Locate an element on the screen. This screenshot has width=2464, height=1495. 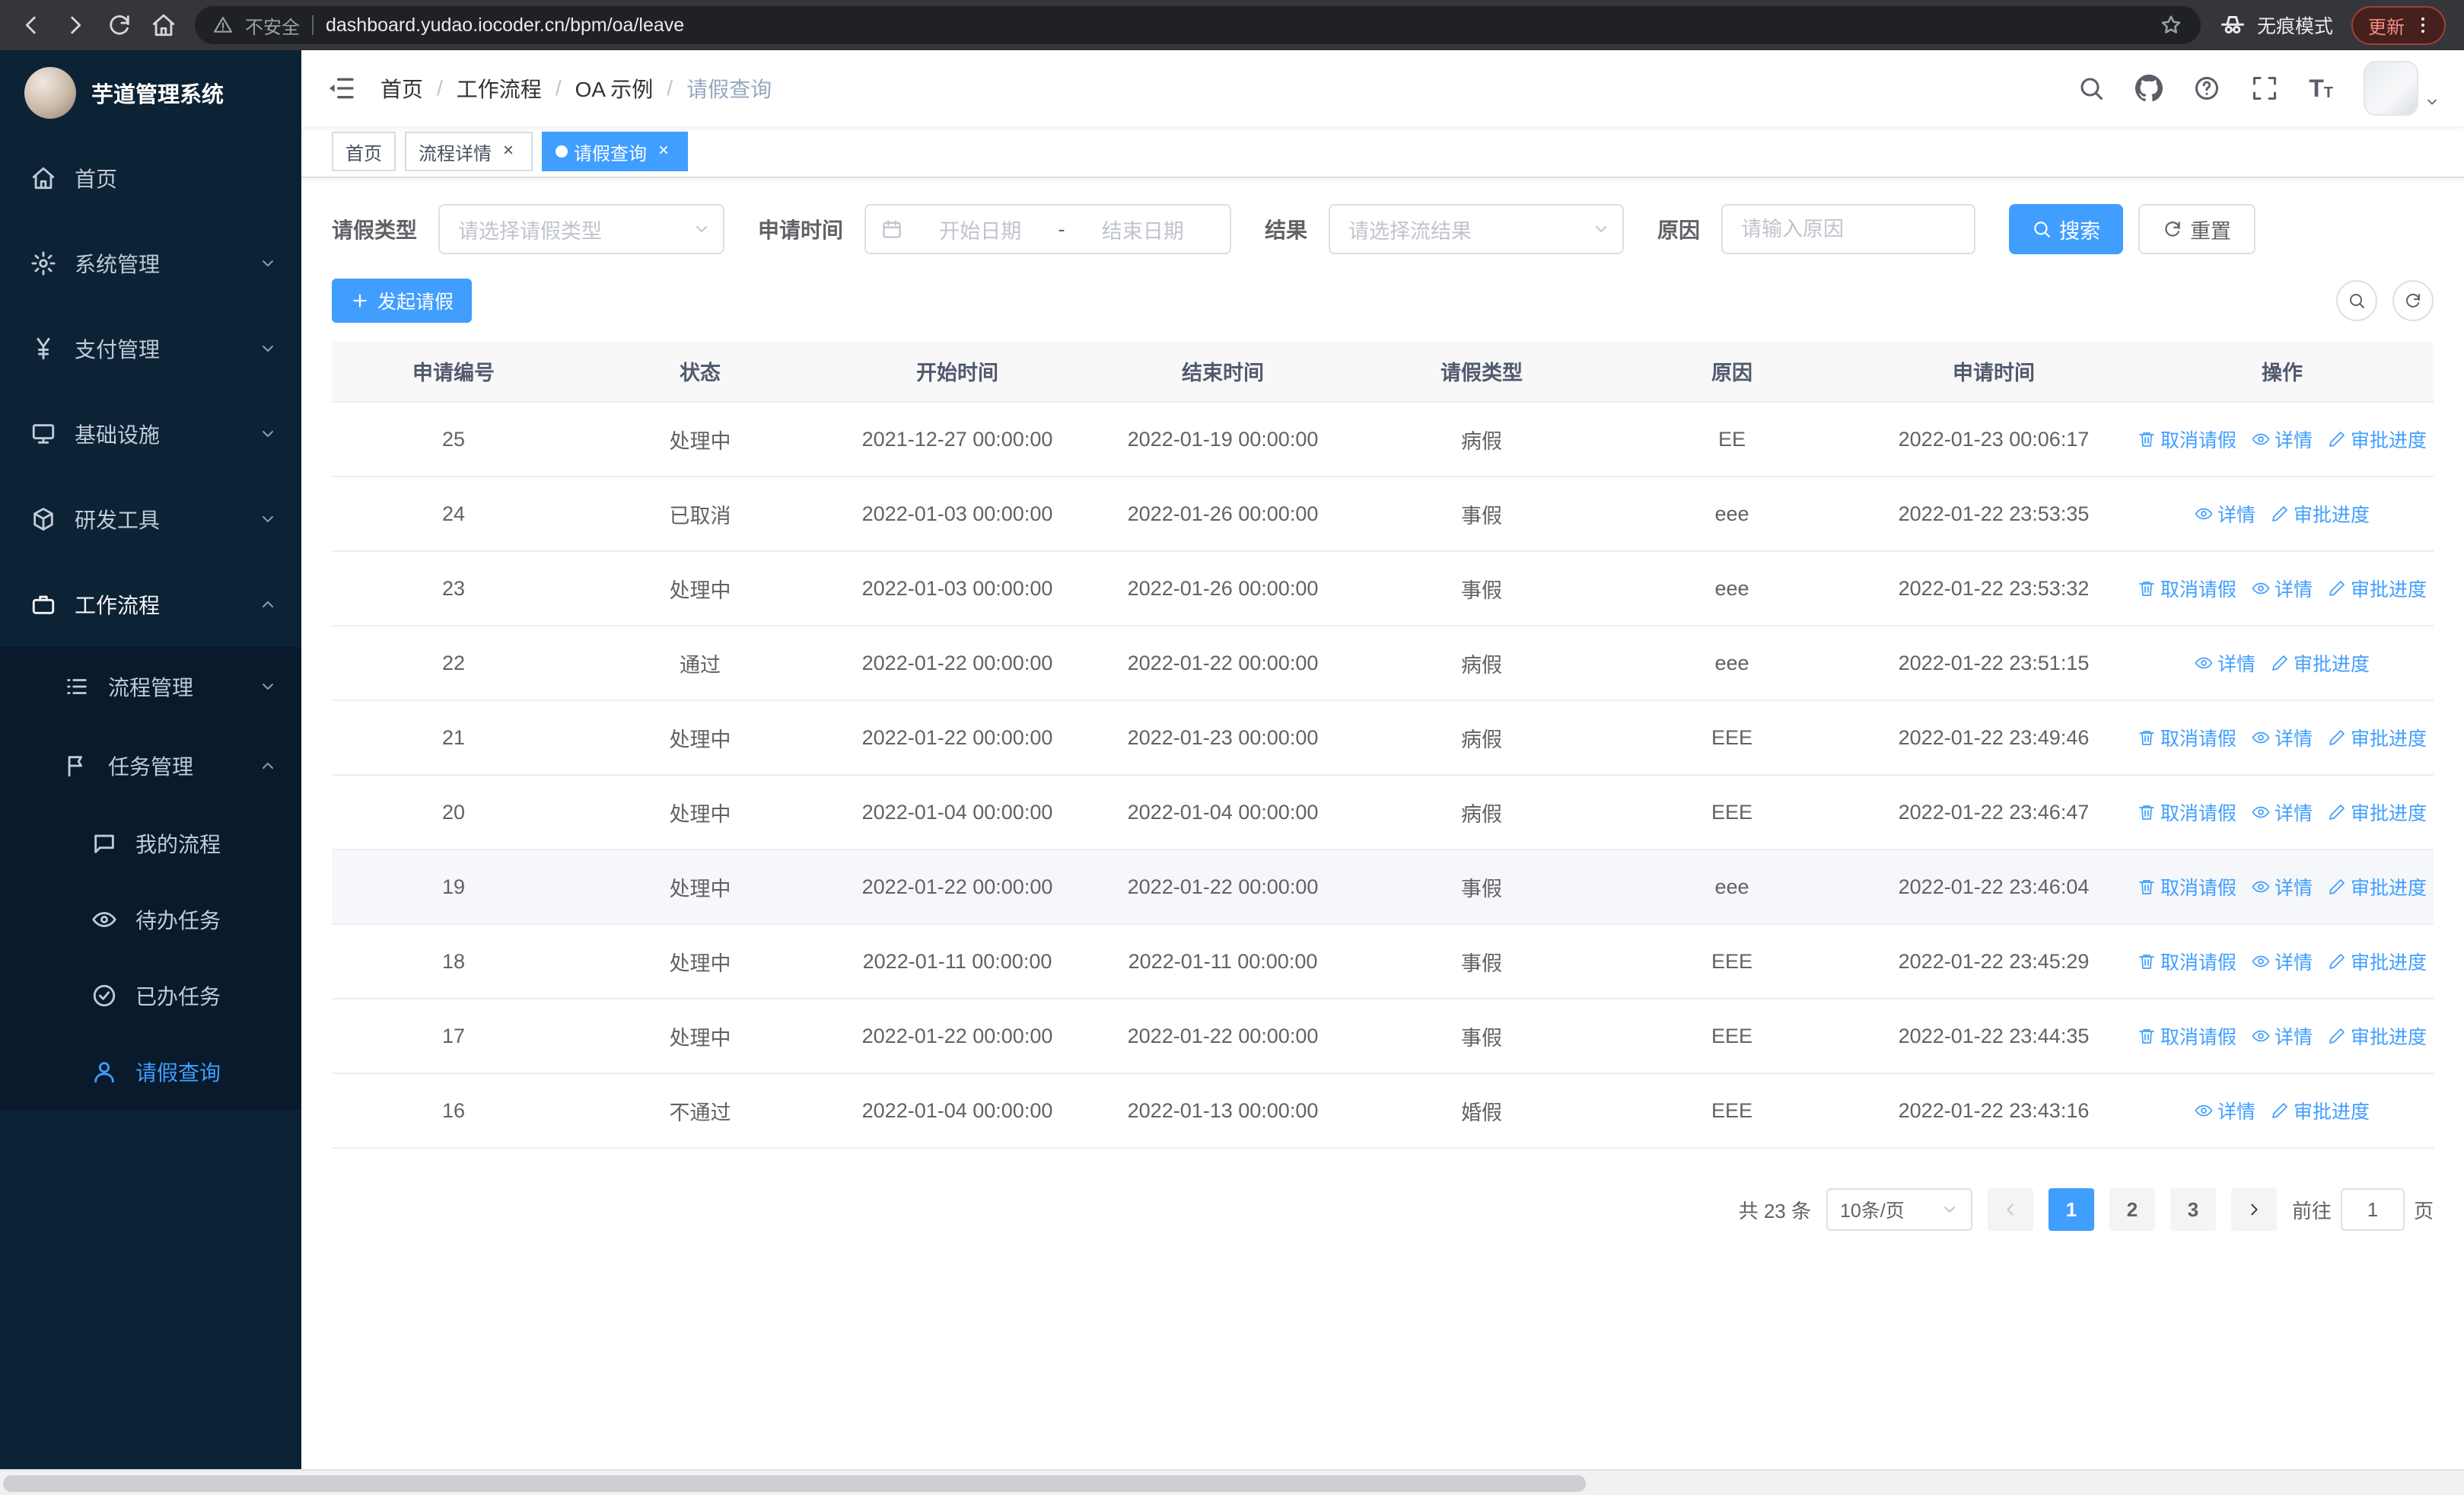
breadcrumb-oa: OA 示例 is located at coordinates (614, 89).